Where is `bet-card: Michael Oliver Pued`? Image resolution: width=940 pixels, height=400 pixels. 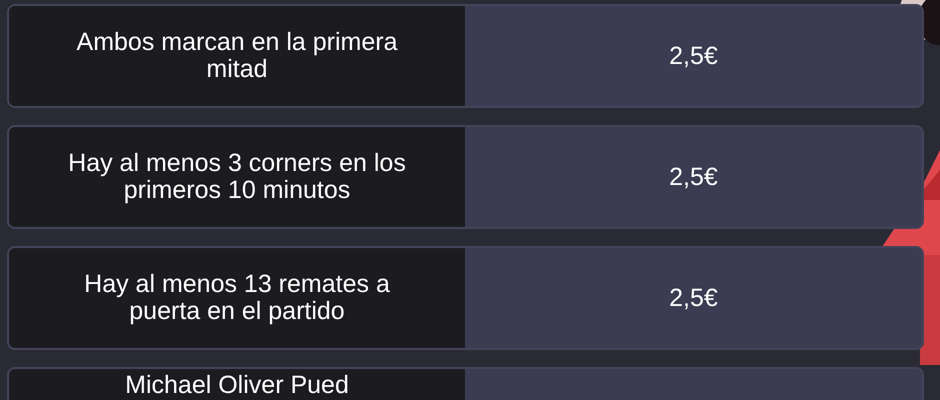
bet-card: Michael Oliver Pued is located at coordinates (465, 383).